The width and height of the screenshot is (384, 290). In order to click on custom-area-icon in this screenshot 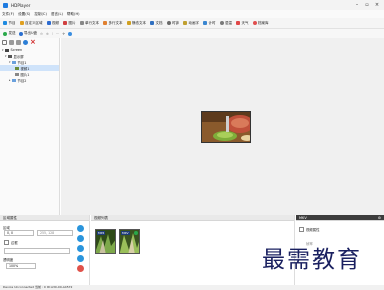, I will do `click(21, 23)`.